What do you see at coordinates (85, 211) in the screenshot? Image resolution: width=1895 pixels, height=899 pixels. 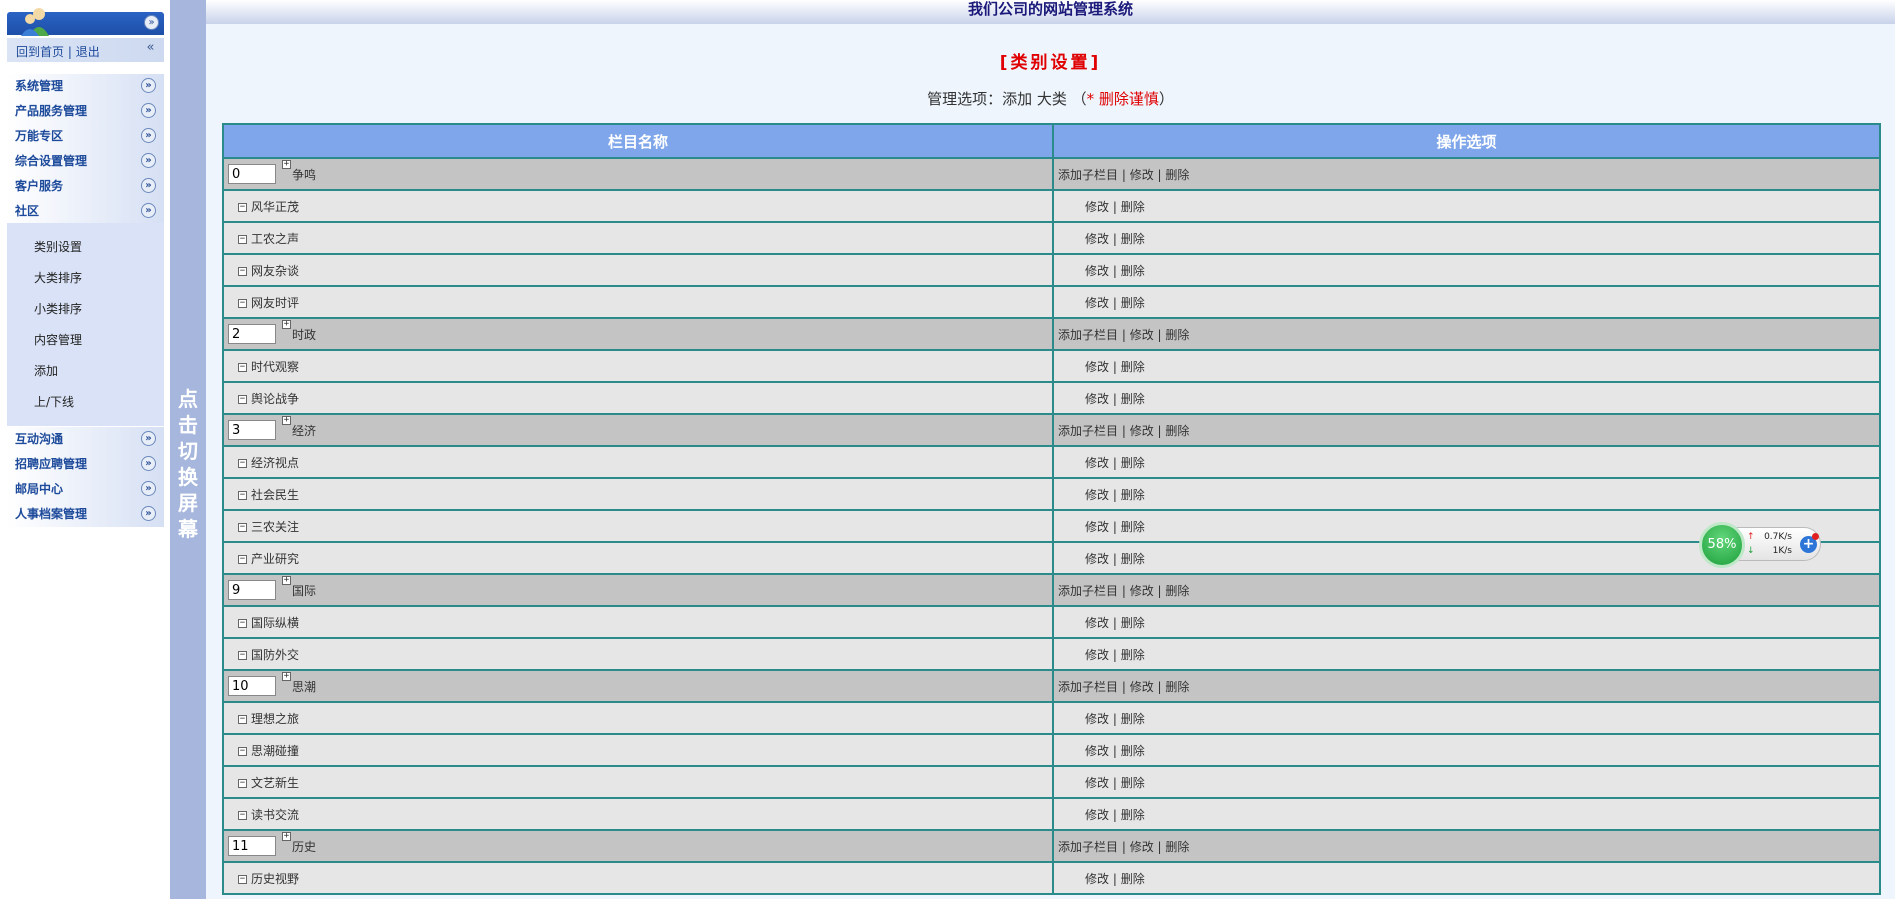 I see `sidebar-item-community: 社区»` at bounding box center [85, 211].